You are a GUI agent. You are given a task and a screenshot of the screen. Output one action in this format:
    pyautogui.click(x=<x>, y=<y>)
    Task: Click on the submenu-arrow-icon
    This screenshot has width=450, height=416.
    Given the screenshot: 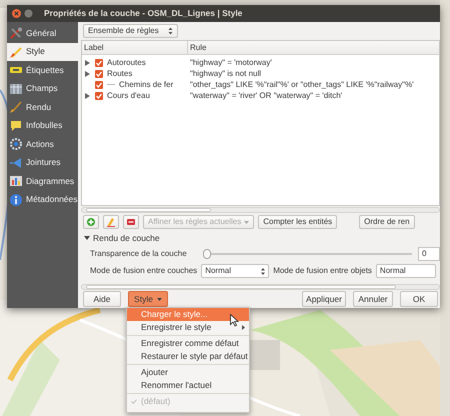 What is the action you would take?
    pyautogui.click(x=243, y=327)
    